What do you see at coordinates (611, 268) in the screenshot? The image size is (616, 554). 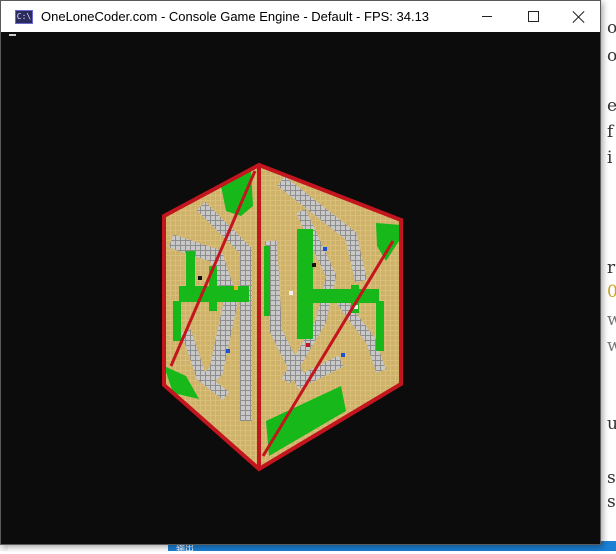 I see `editor-letter: r` at bounding box center [611, 268].